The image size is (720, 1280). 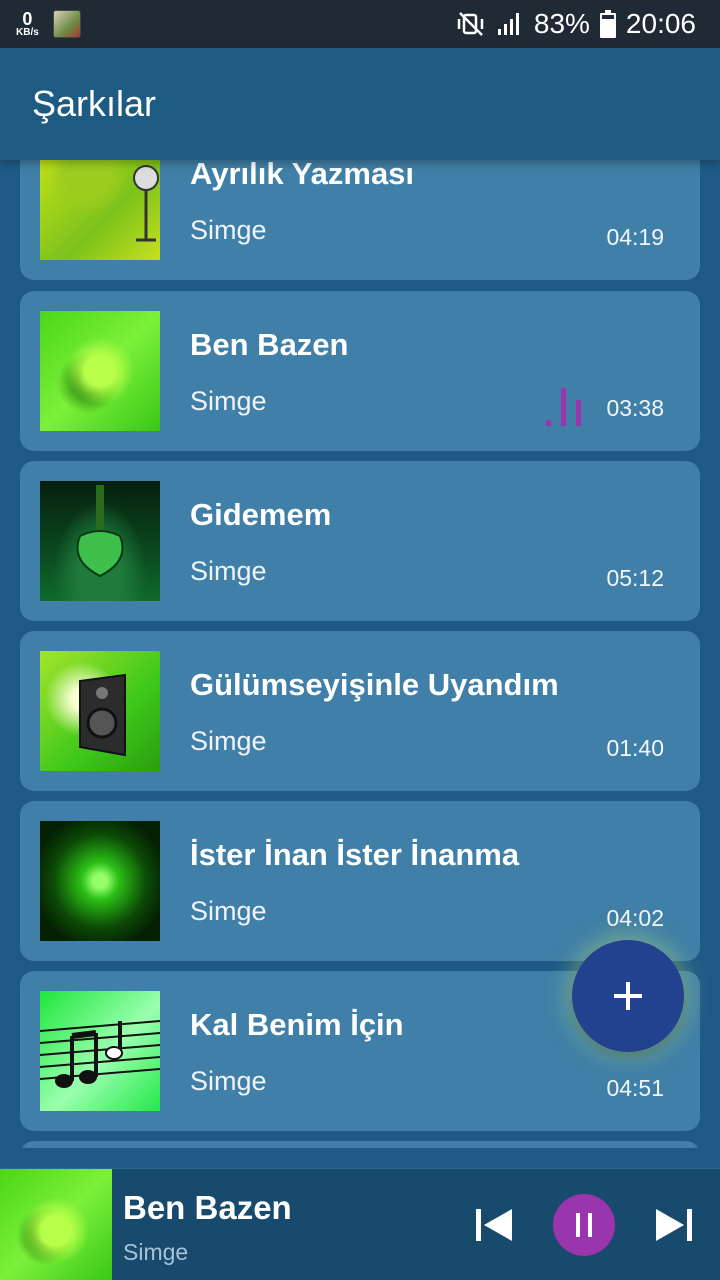 What do you see at coordinates (510, 24) in the screenshot?
I see `signal-icon` at bounding box center [510, 24].